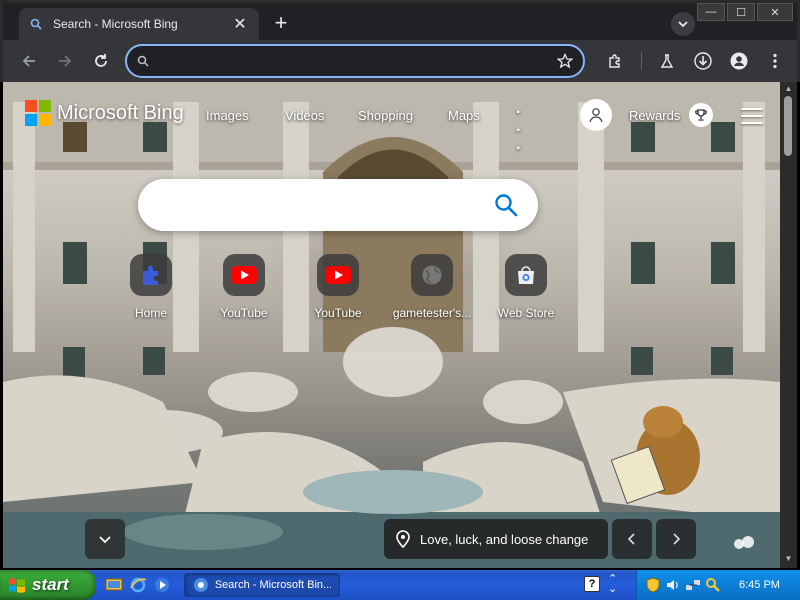 This screenshot has width=800, height=600. What do you see at coordinates (403, 539) in the screenshot?
I see `location-pin-icon` at bounding box center [403, 539].